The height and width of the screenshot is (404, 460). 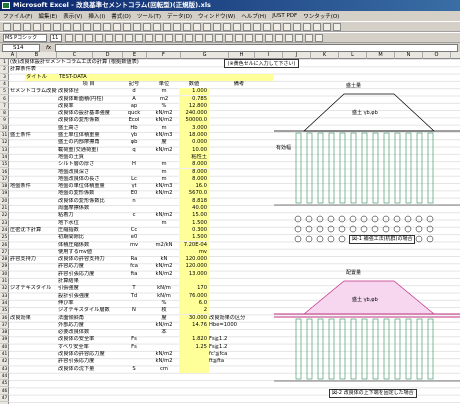 What do you see at coordinates (4, 245) in the screenshot?
I see `row-header: 26` at bounding box center [4, 245].